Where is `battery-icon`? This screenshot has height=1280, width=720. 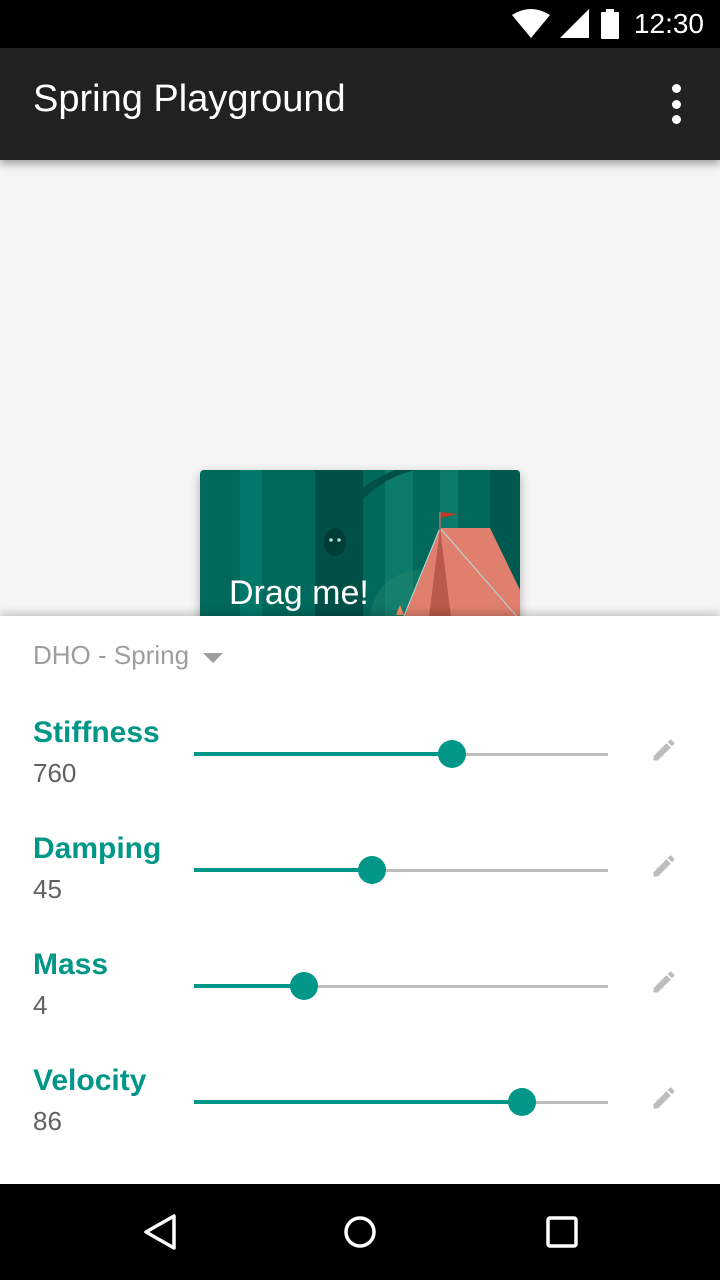 battery-icon is located at coordinates (609, 24).